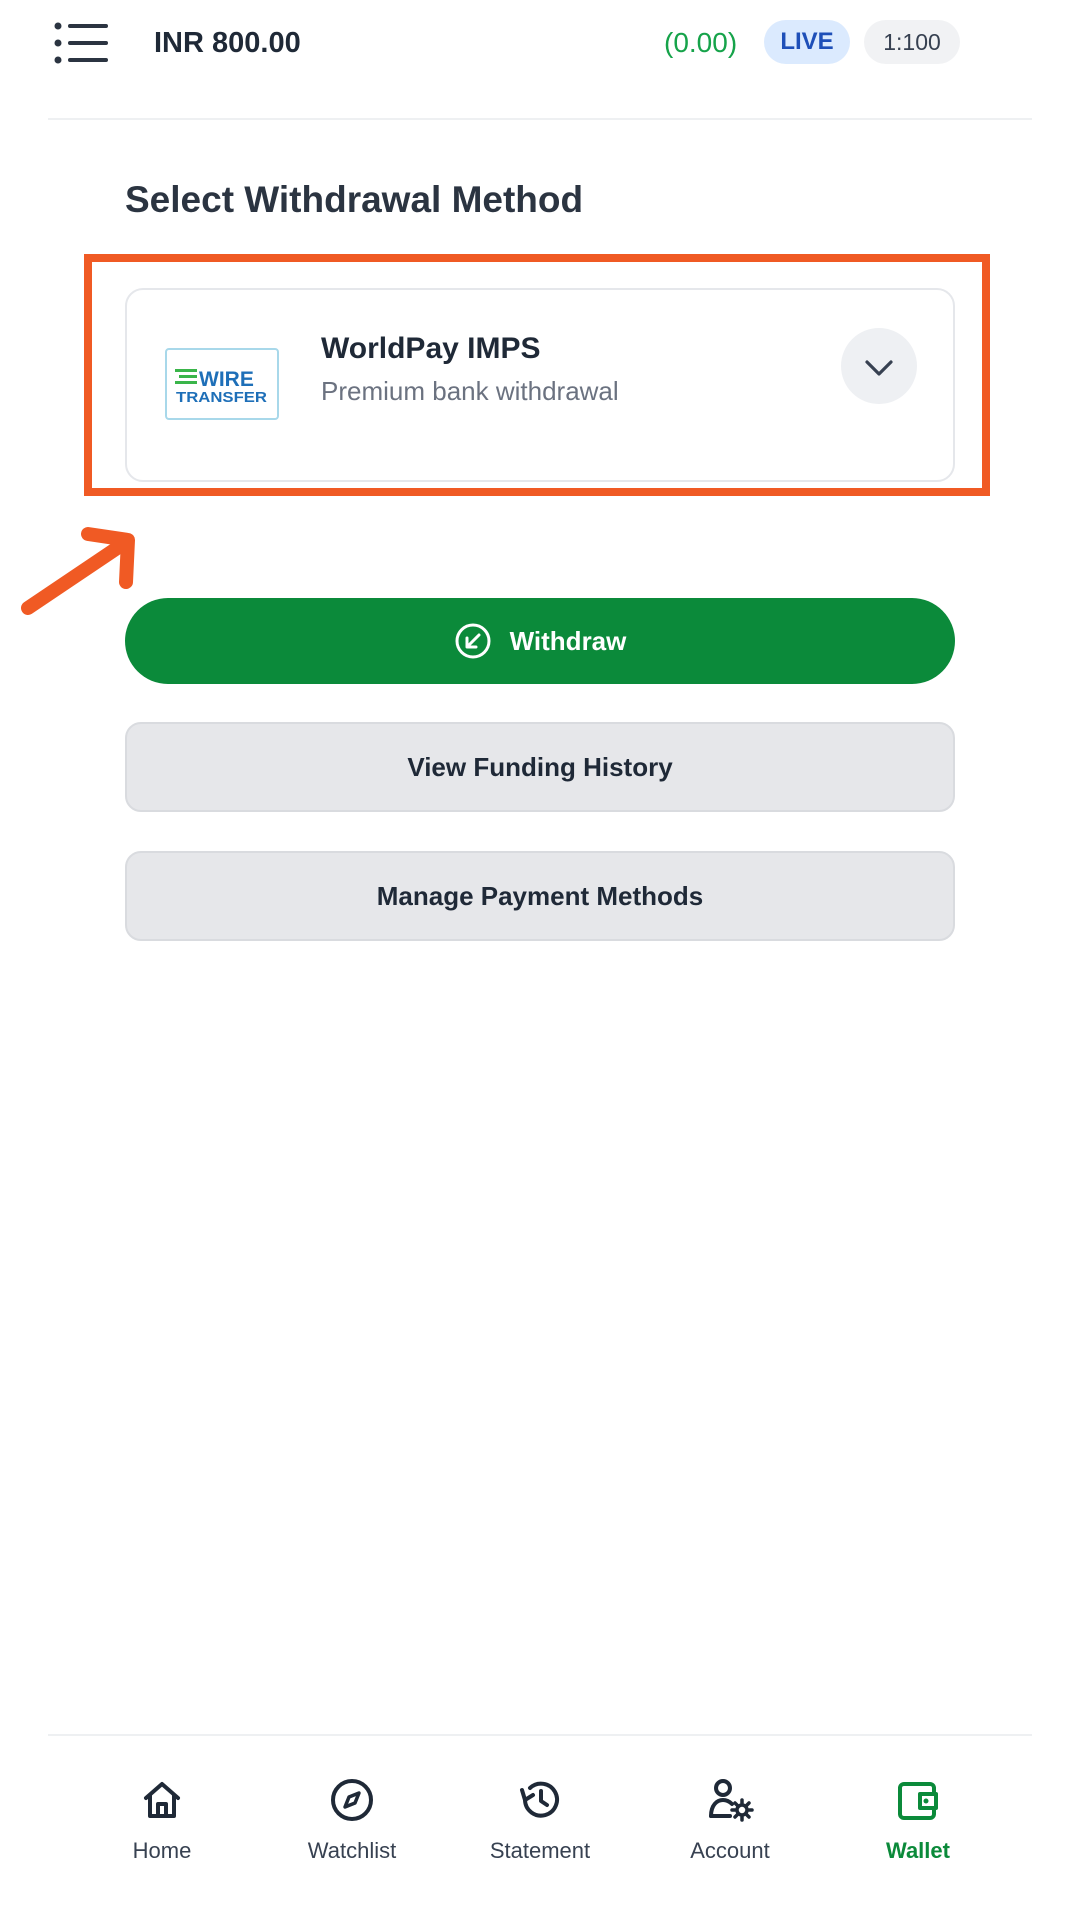 The width and height of the screenshot is (1080, 1920). Describe the element at coordinates (918, 1801) in the screenshot. I see `wallet-icon` at that location.